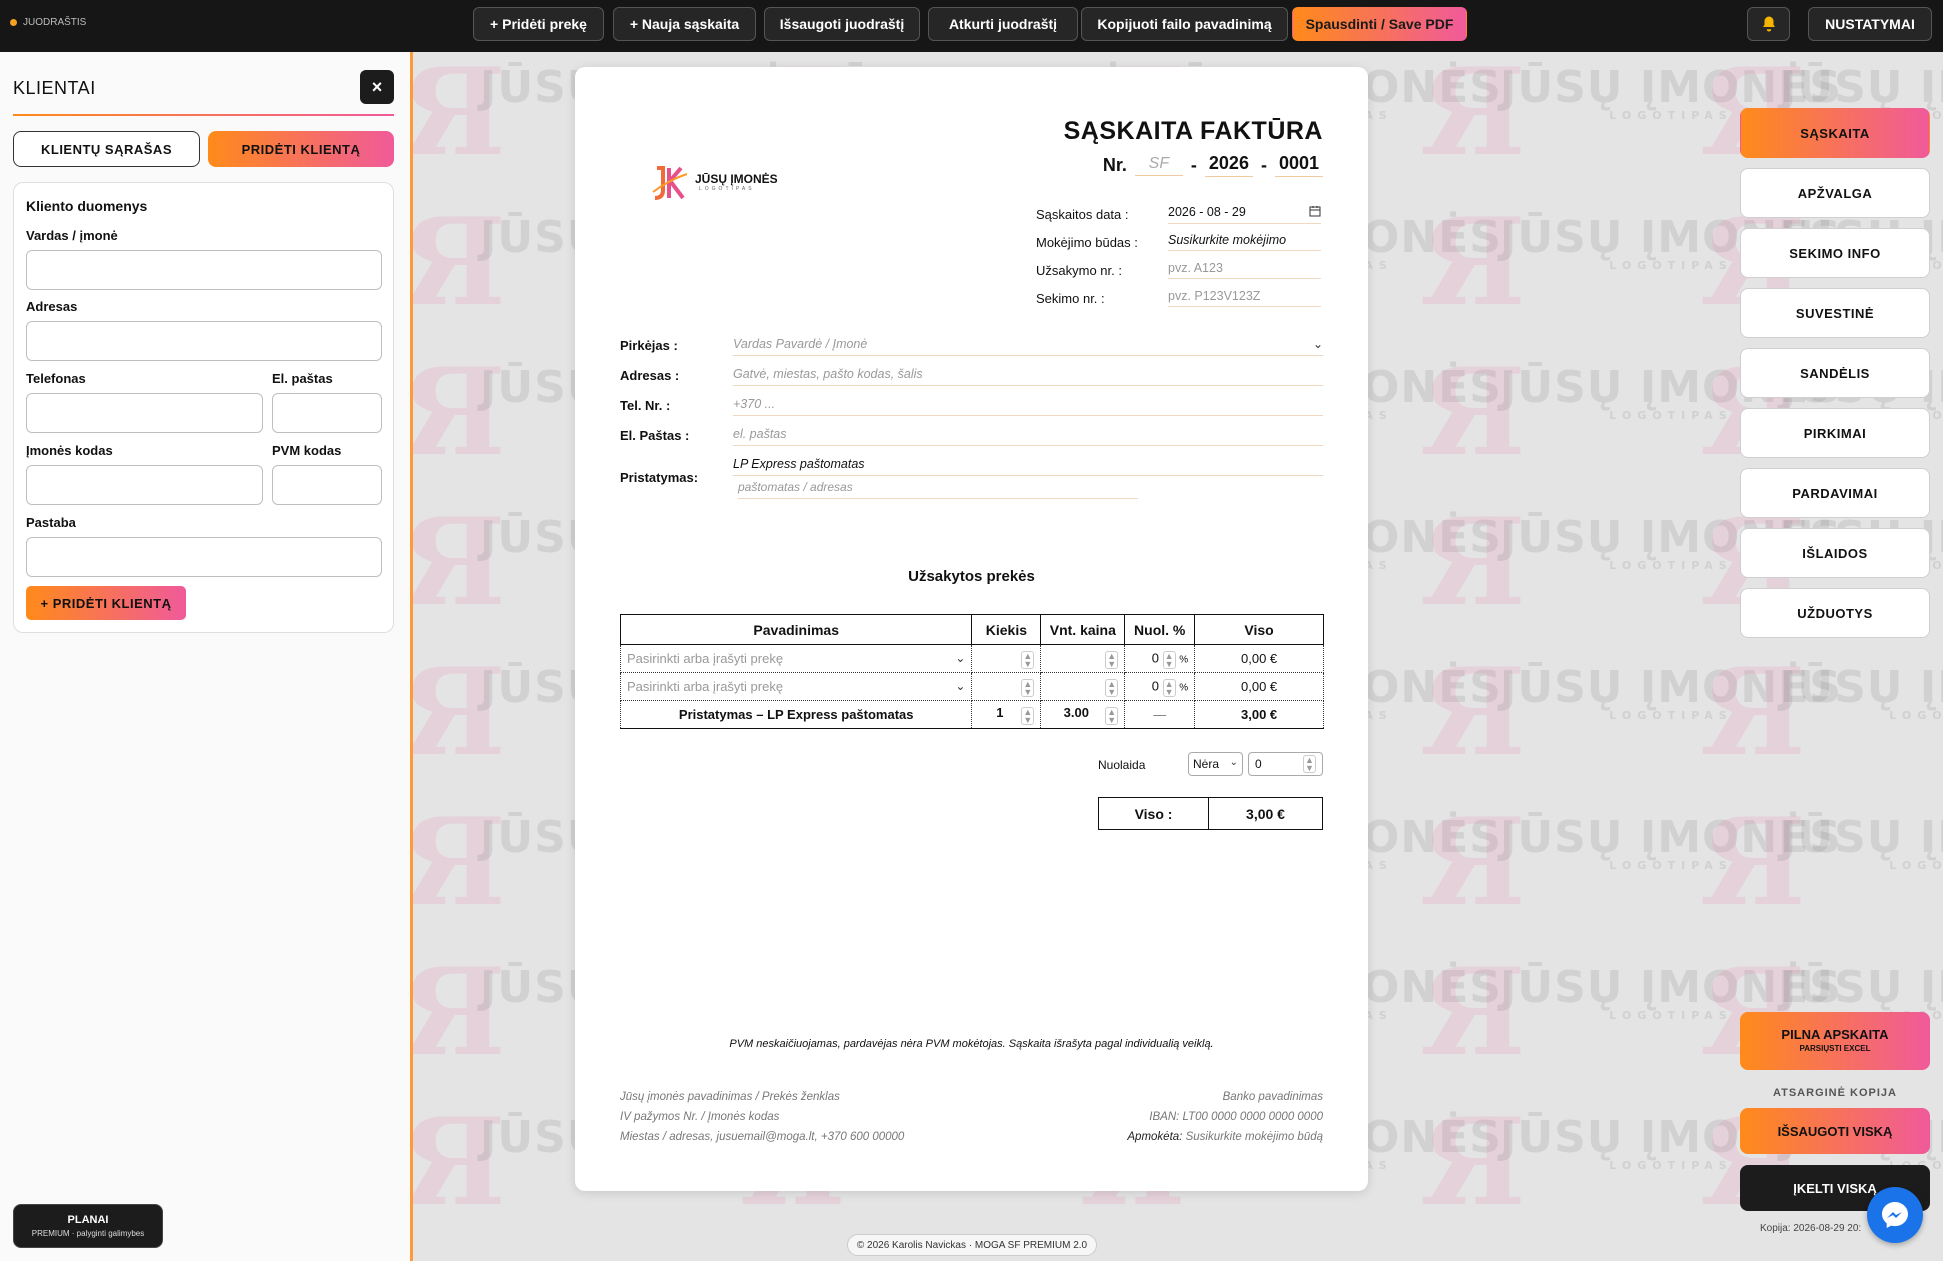  I want to click on percent-label: %, so click(1184, 687).